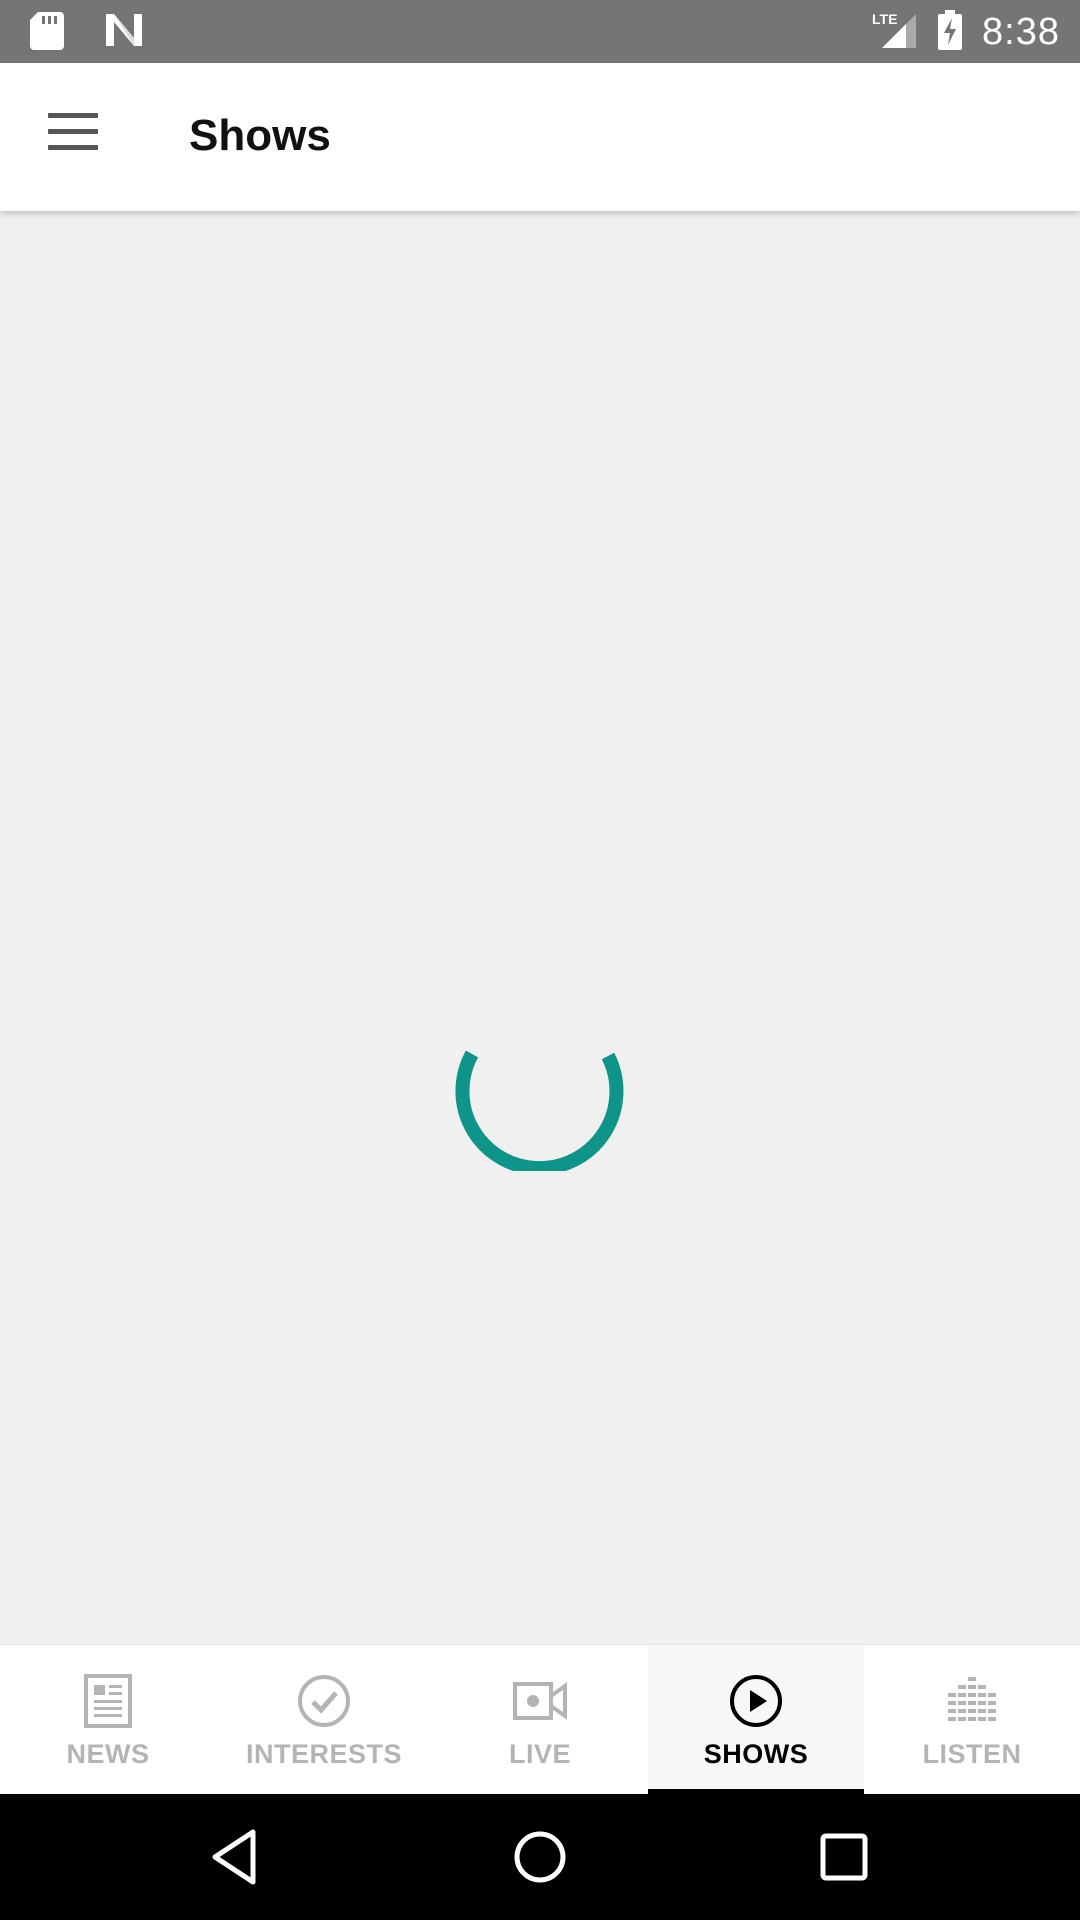 The height and width of the screenshot is (1920, 1080). What do you see at coordinates (972, 1699) in the screenshot?
I see `equalizer-icon` at bounding box center [972, 1699].